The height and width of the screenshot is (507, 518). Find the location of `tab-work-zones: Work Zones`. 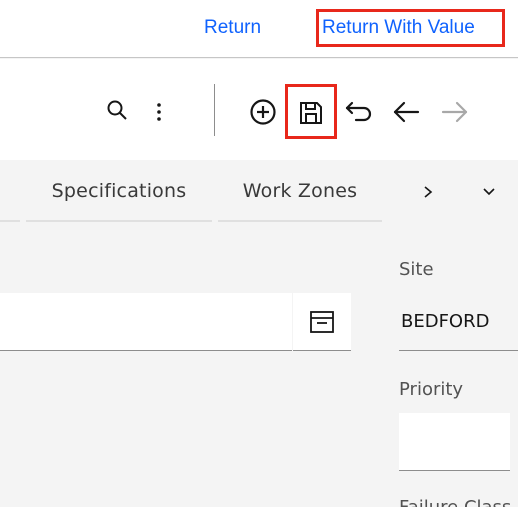

tab-work-zones: Work Zones is located at coordinates (300, 191).